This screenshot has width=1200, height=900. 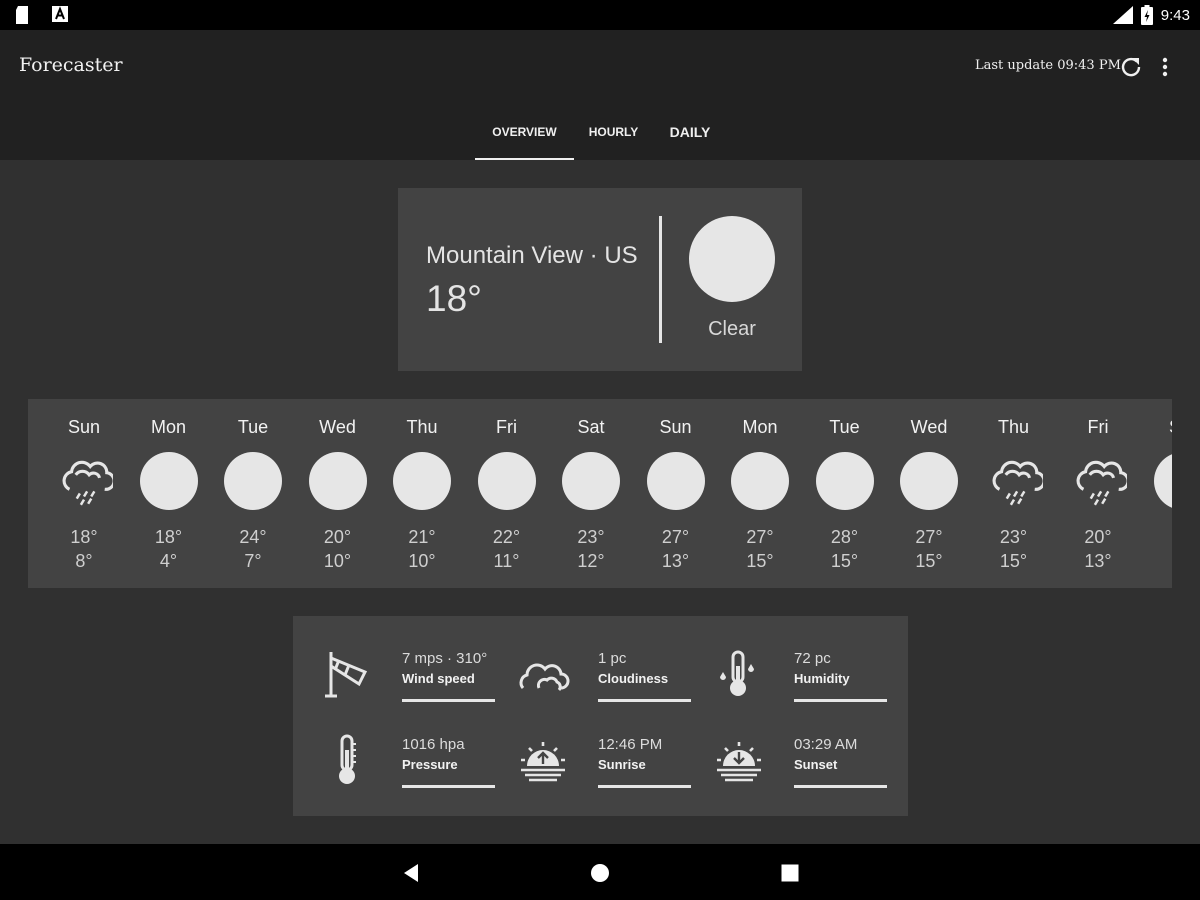 I want to click on forecast-day: Sat 23° 12°, so click(x=591, y=493).